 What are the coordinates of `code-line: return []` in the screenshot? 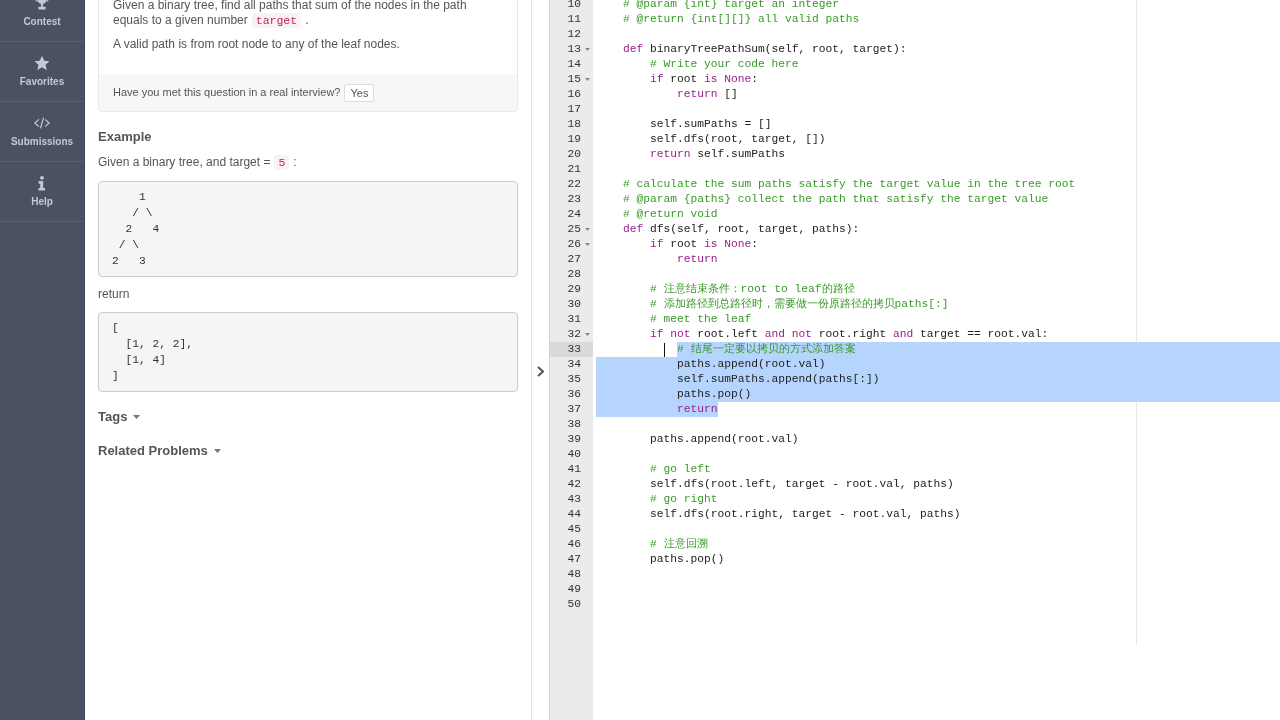 It's located at (707, 94).